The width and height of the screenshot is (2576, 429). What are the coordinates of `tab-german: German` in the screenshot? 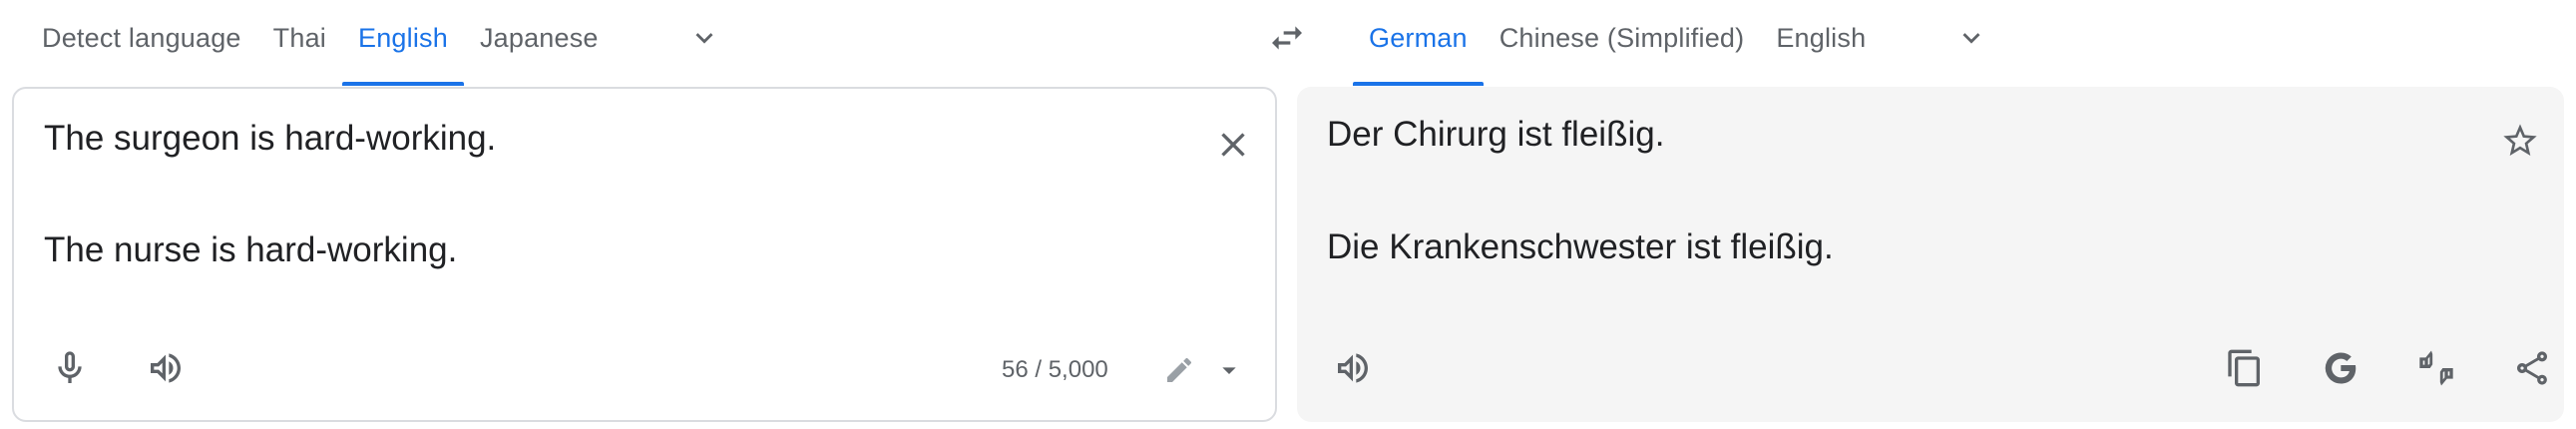 It's located at (1418, 43).